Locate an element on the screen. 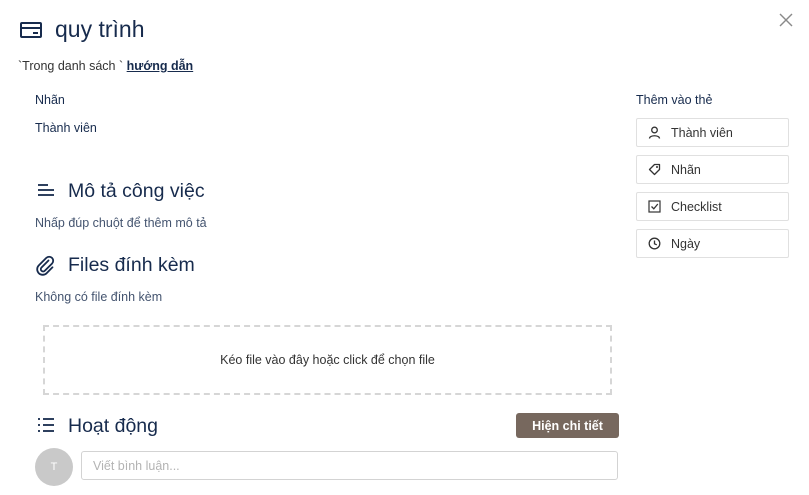 The image size is (809, 495). tag-icon is located at coordinates (654, 169).